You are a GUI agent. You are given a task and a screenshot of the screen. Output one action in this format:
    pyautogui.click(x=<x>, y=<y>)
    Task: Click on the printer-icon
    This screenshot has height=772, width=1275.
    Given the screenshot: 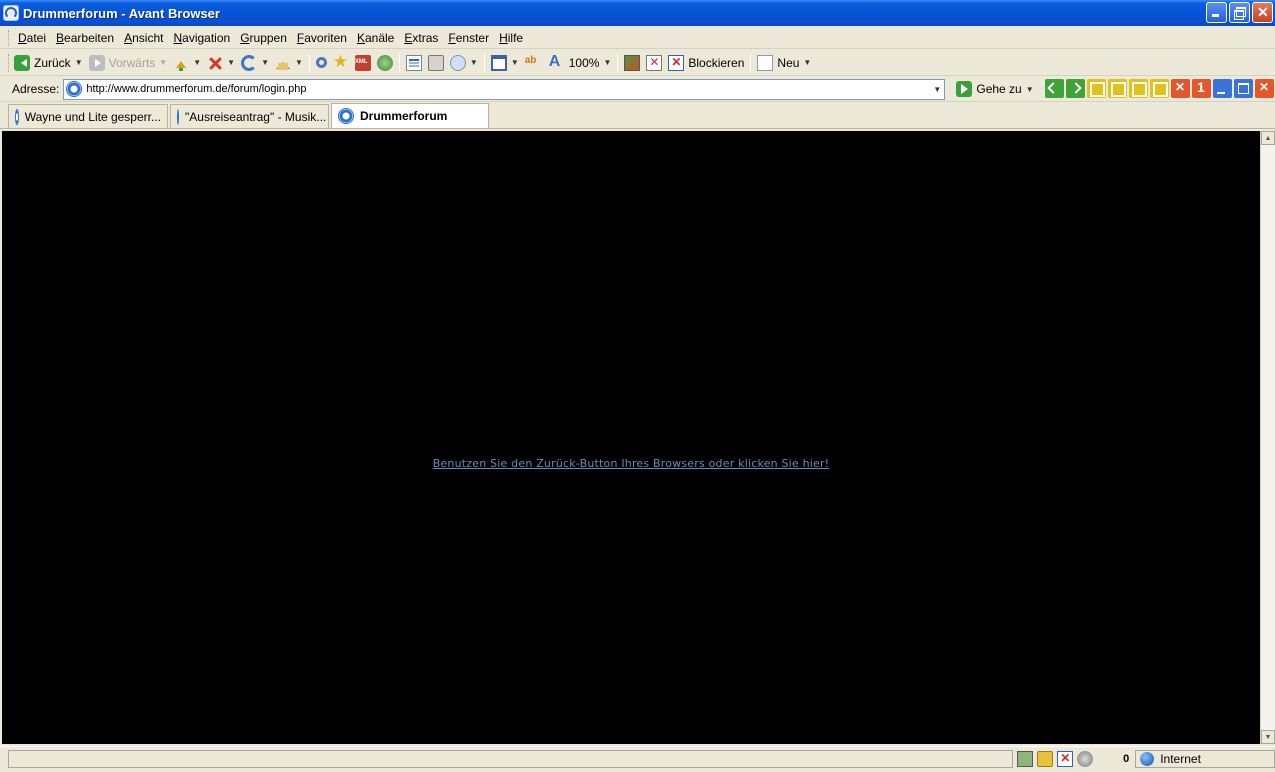 What is the action you would take?
    pyautogui.click(x=435, y=62)
    